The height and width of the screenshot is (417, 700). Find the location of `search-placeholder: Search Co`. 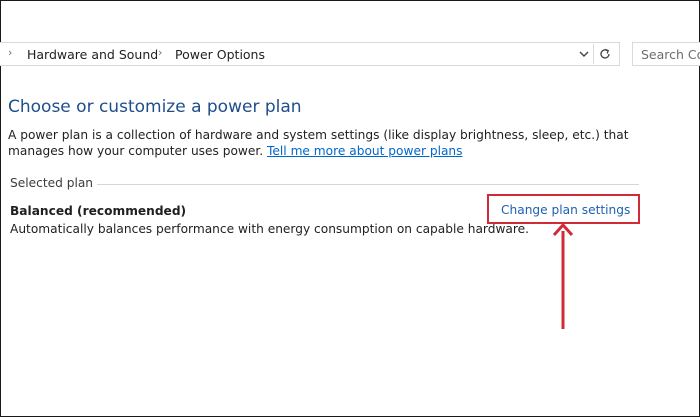

search-placeholder: Search Co is located at coordinates (670, 54).